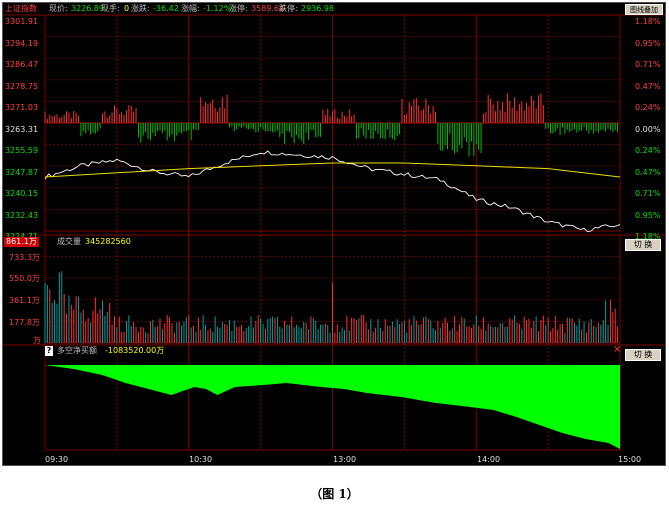 Image resolution: width=669 pixels, height=508 pixels. What do you see at coordinates (69, 241) in the screenshot?
I see `volume-title: 成交量` at bounding box center [69, 241].